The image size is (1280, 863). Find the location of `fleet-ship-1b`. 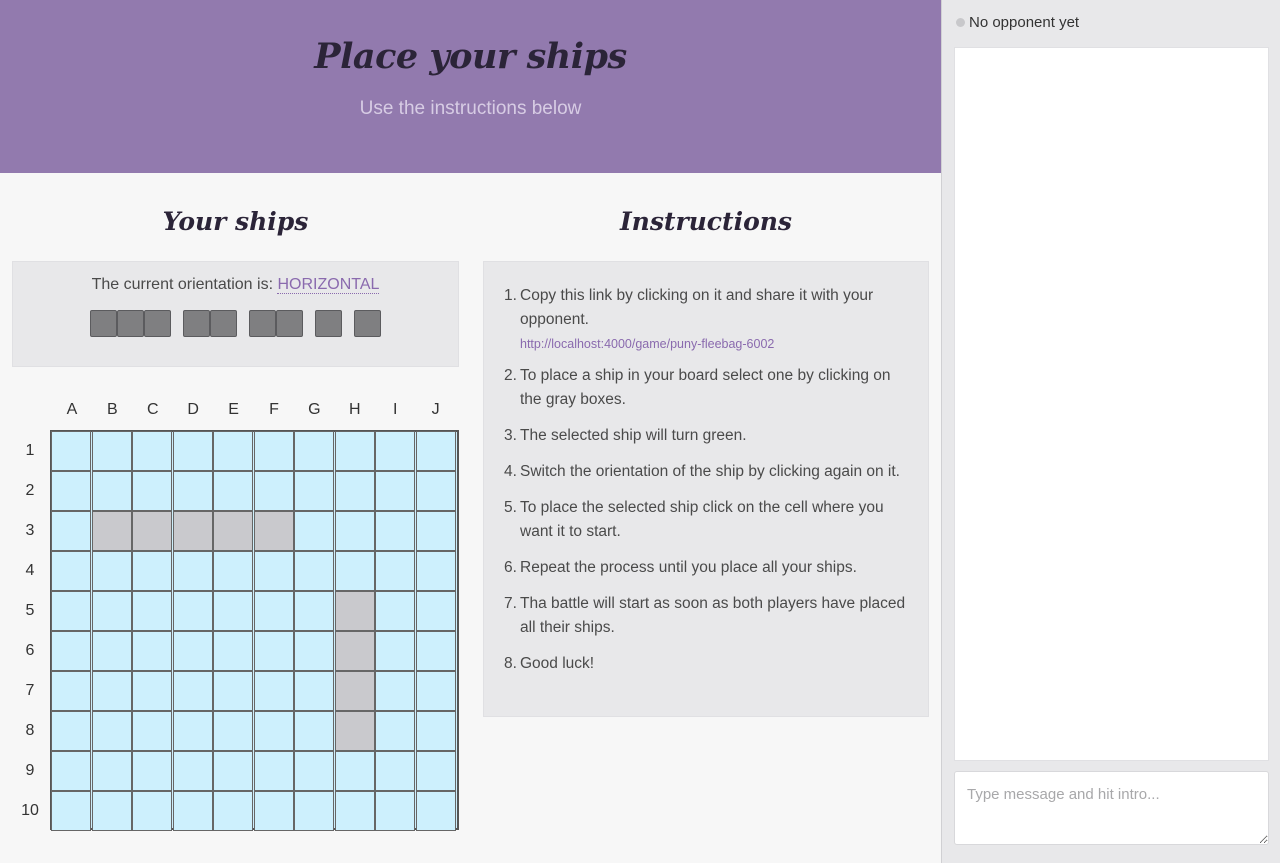

fleet-ship-1b is located at coordinates (367, 324).